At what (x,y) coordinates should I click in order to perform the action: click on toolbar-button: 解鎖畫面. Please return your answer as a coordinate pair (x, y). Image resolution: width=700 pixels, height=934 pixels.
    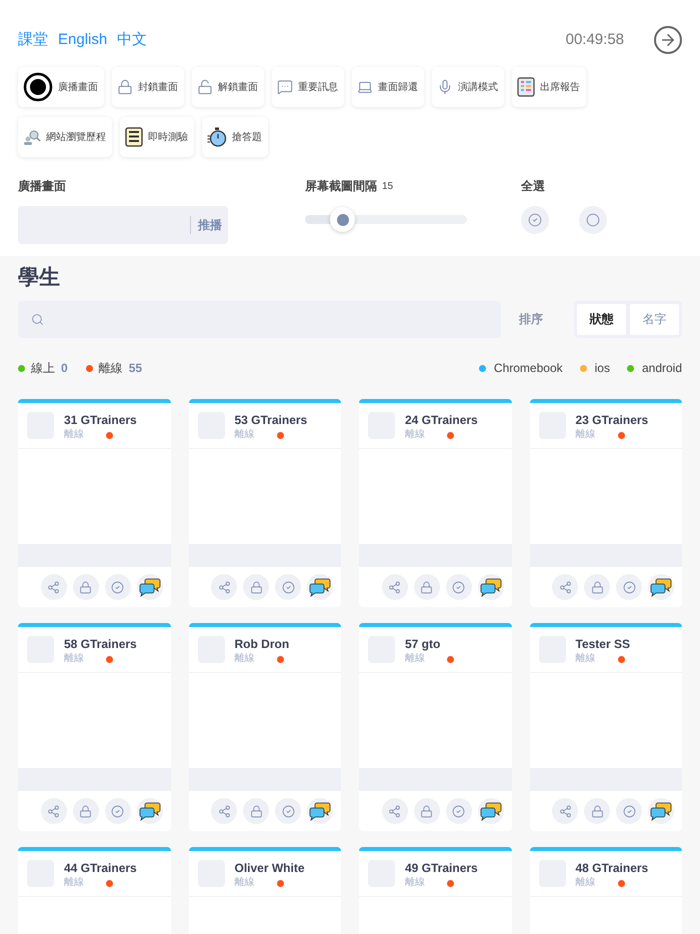
    Looking at the image, I should click on (228, 87).